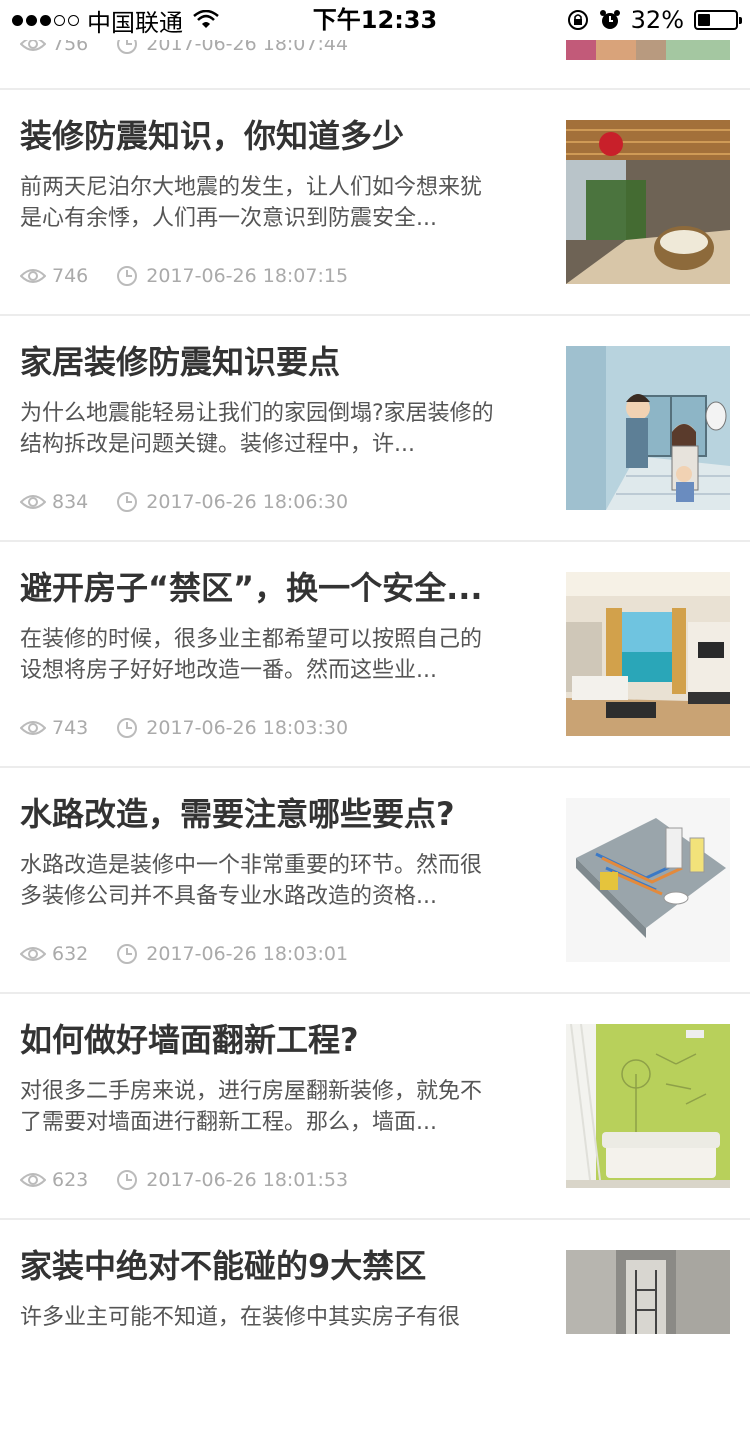 The image size is (750, 1446). Describe the element at coordinates (70, 276) in the screenshot. I see `view-count: 746` at that location.